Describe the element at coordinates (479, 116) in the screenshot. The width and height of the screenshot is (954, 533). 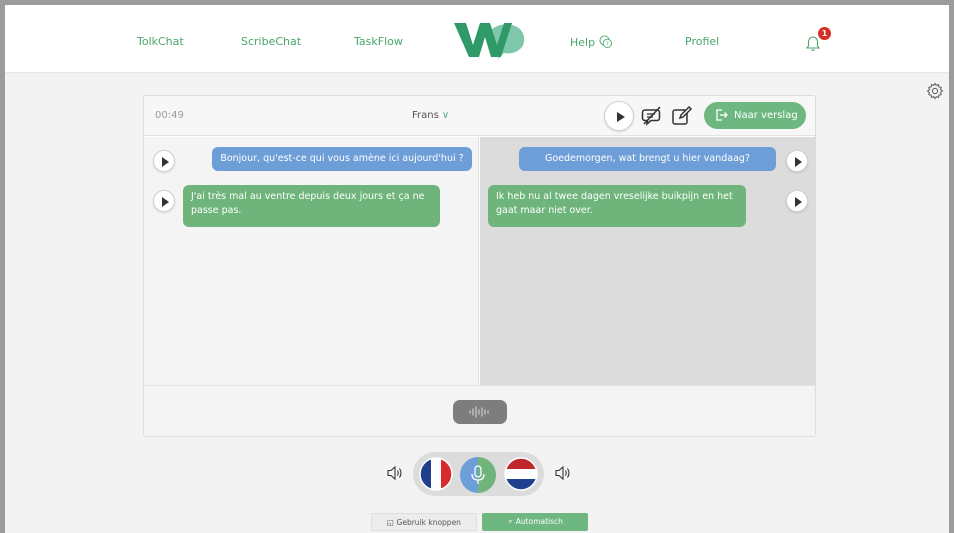
I see `conversation-toolbar: 00:49 Frans ∨ Naar verslag` at that location.